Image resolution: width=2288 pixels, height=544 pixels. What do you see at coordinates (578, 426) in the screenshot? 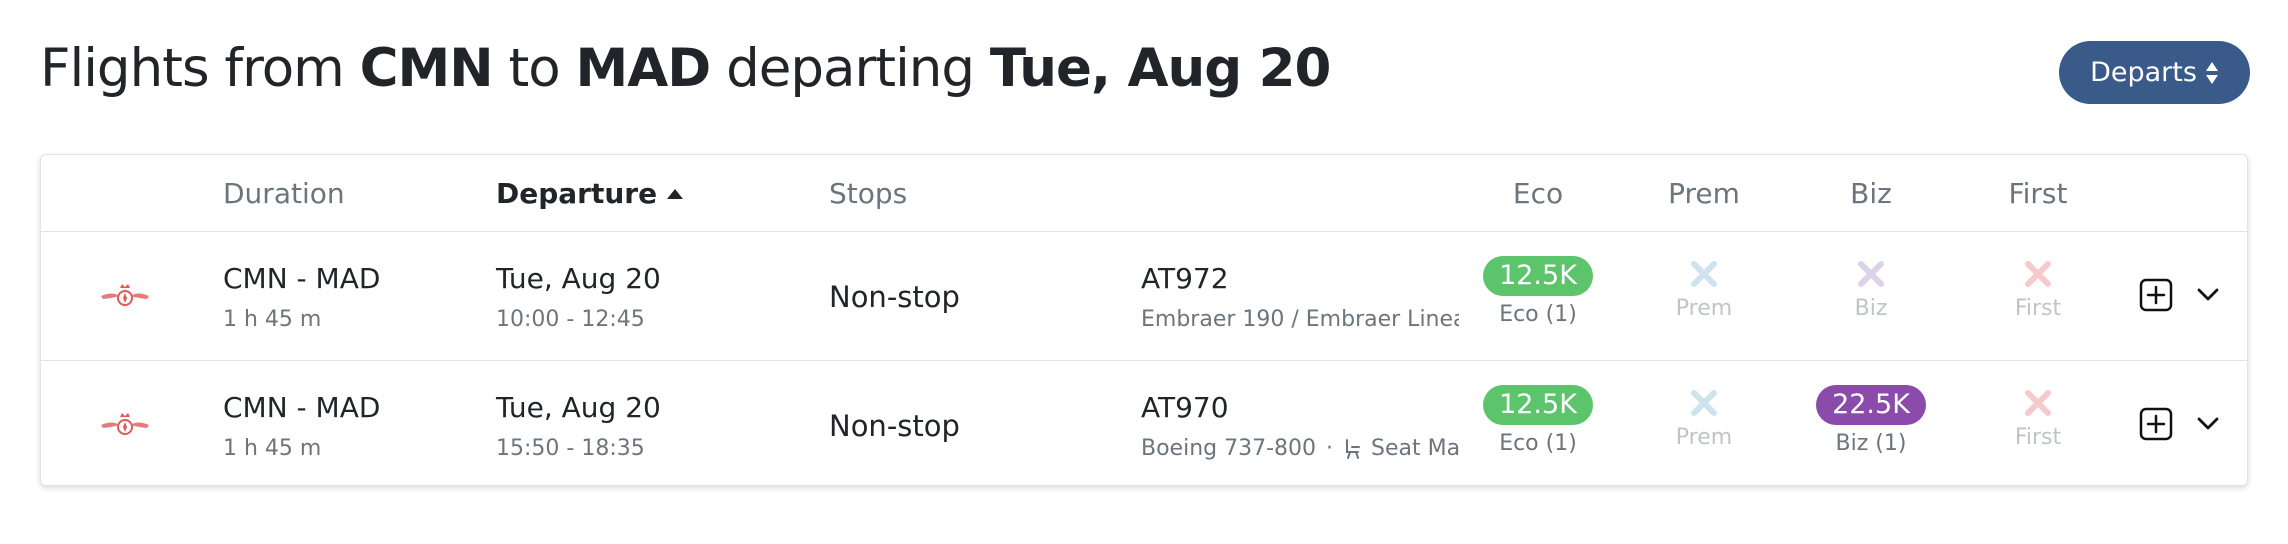
I see `departure-cell: Tue, Aug 20 15:50 - 18:35` at bounding box center [578, 426].